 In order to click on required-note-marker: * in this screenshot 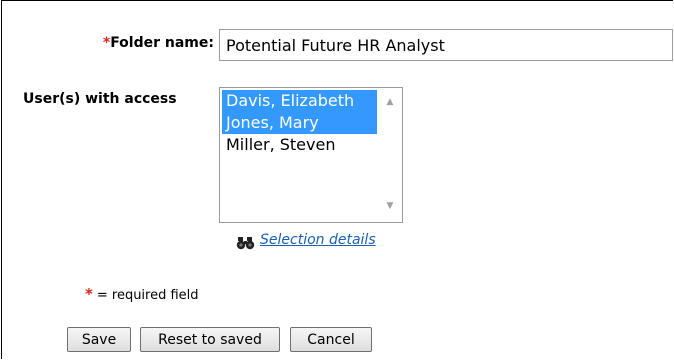, I will do `click(89, 294)`.